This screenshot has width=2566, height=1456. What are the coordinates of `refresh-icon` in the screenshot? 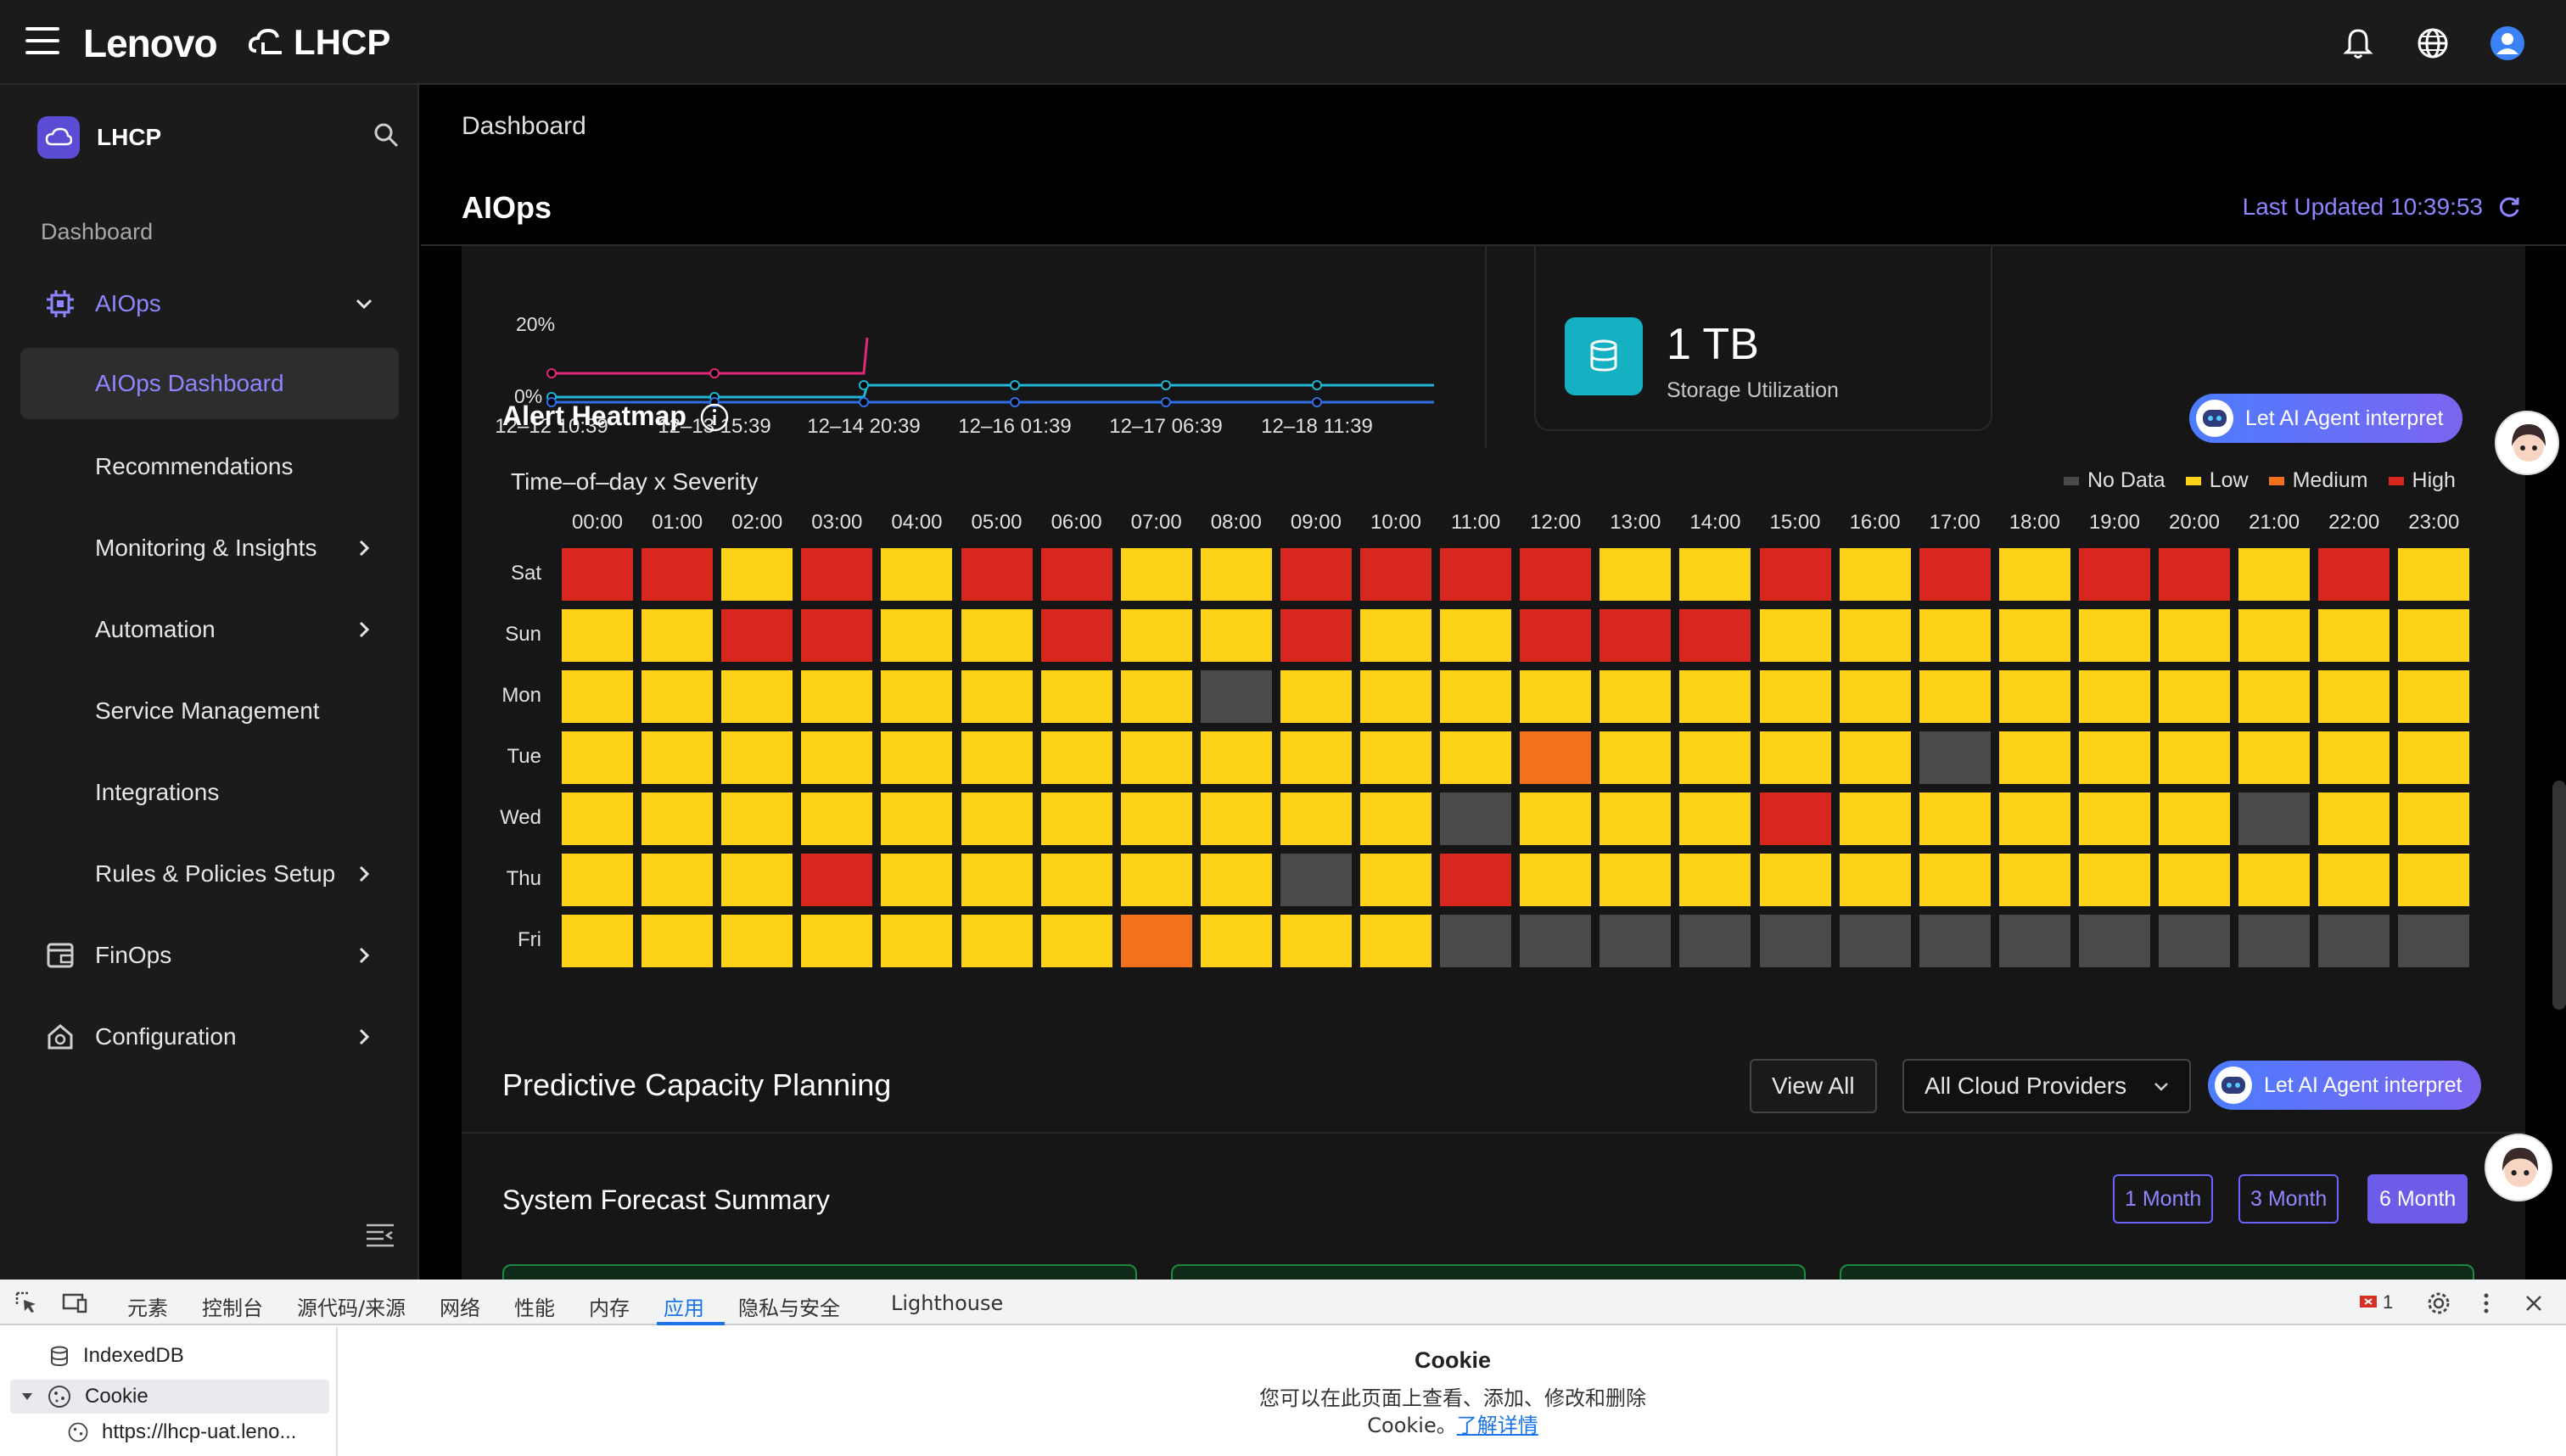 It's located at (2509, 207).